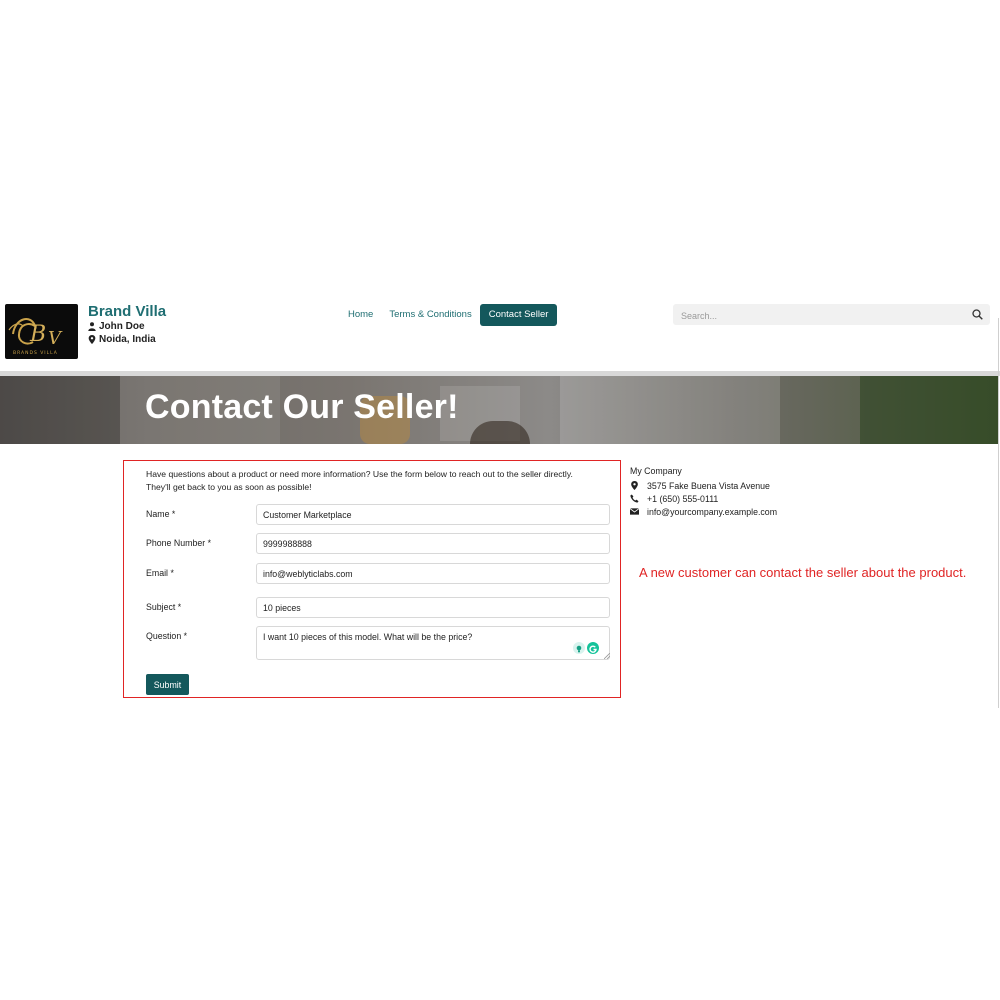  Describe the element at coordinates (433, 573) in the screenshot. I see `email-field` at that location.